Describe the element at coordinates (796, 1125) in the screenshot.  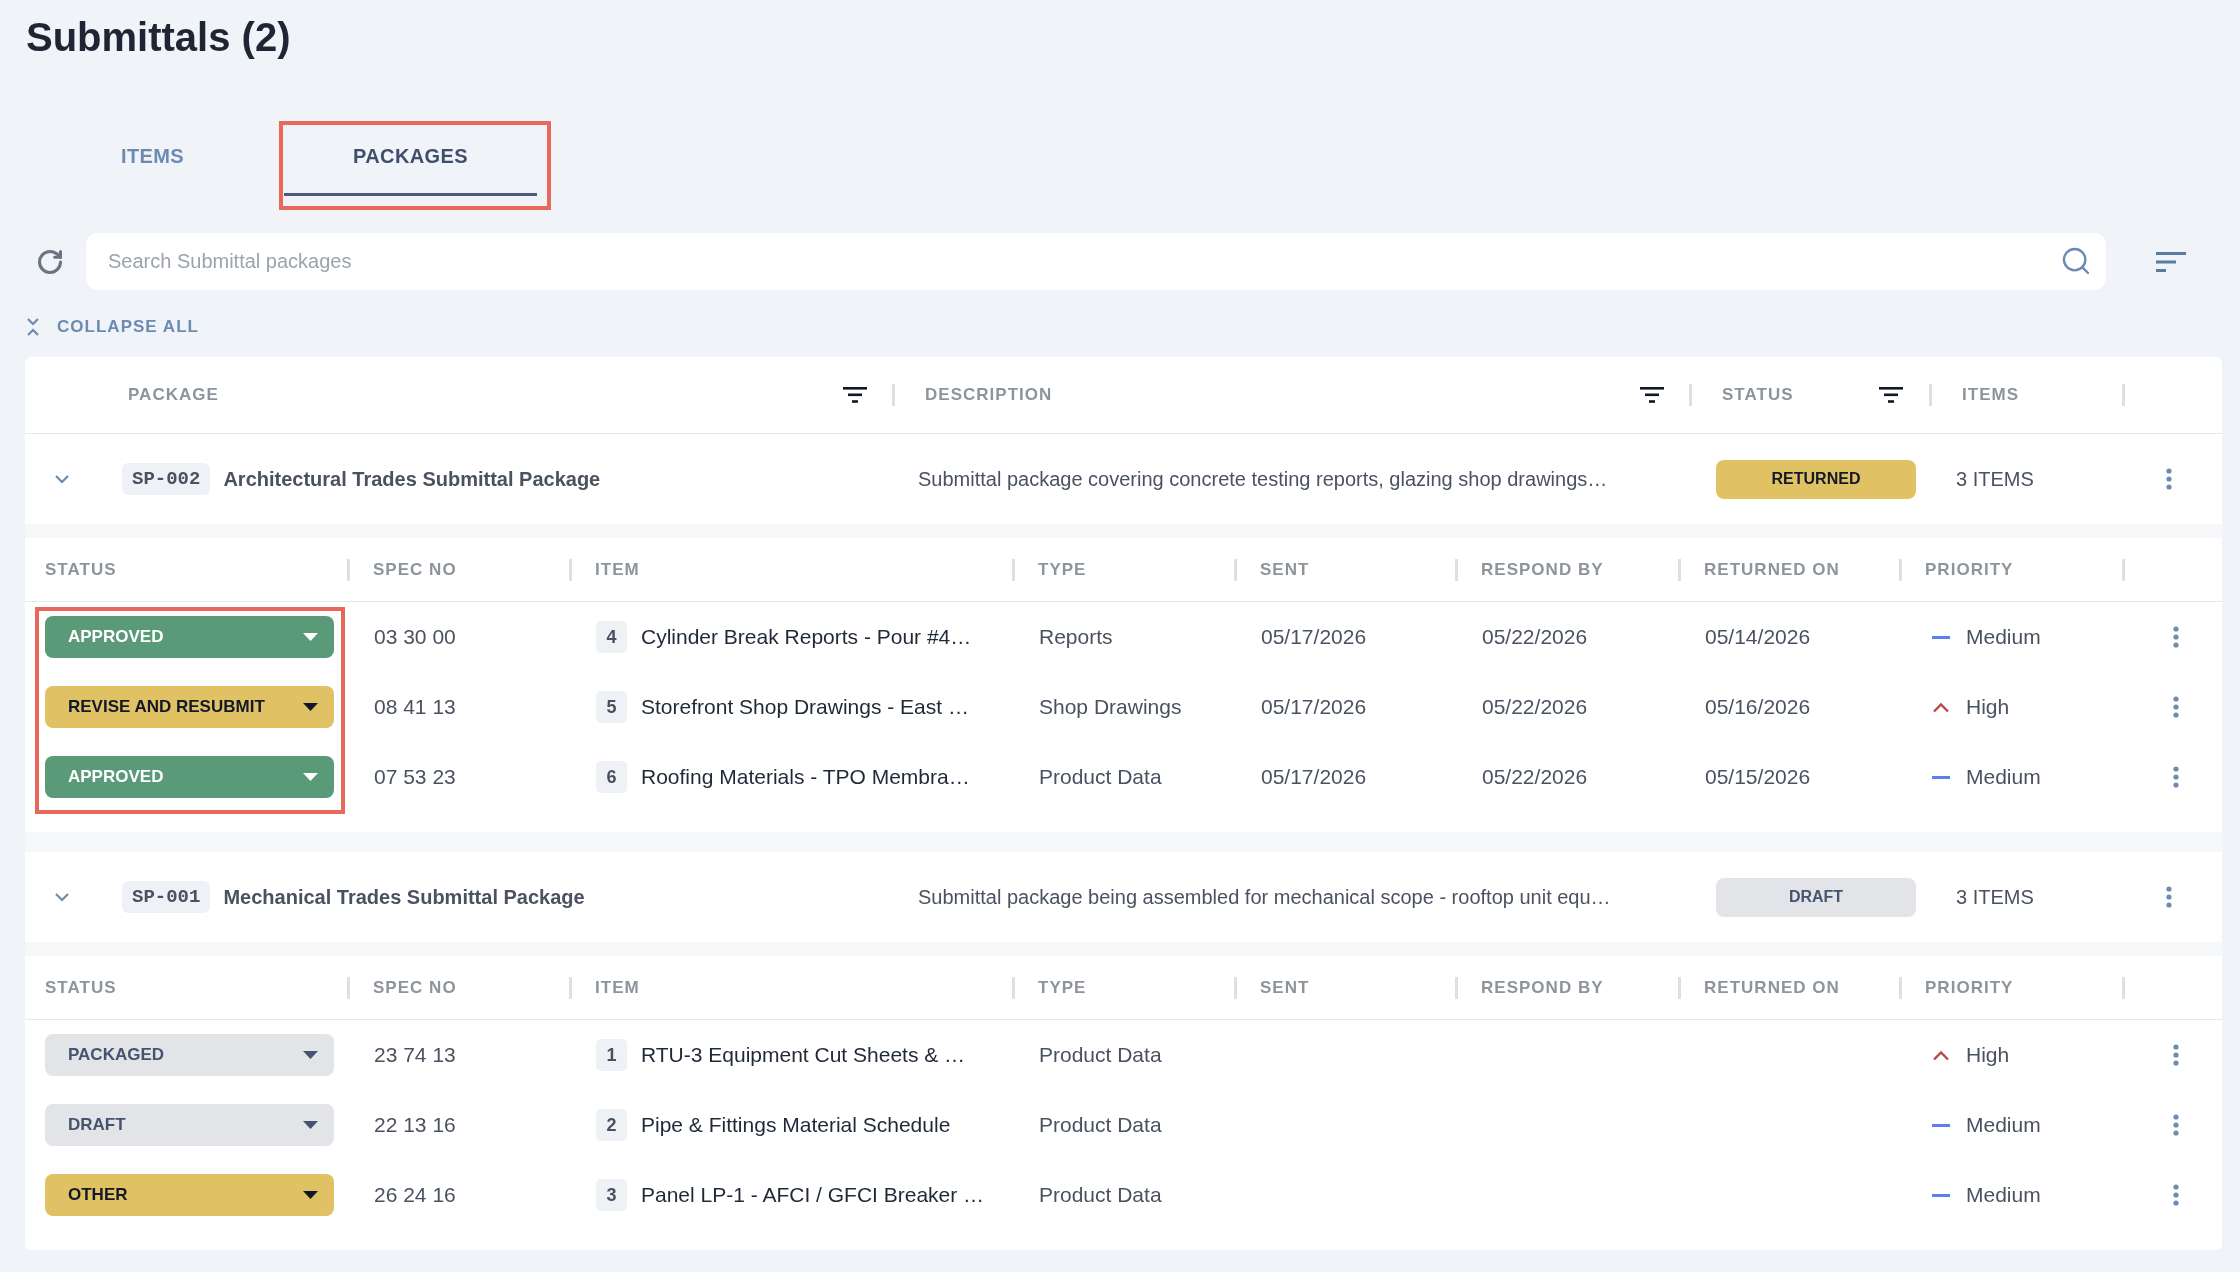
I see `item-name: Pipe & Fittings Material Schedule` at that location.